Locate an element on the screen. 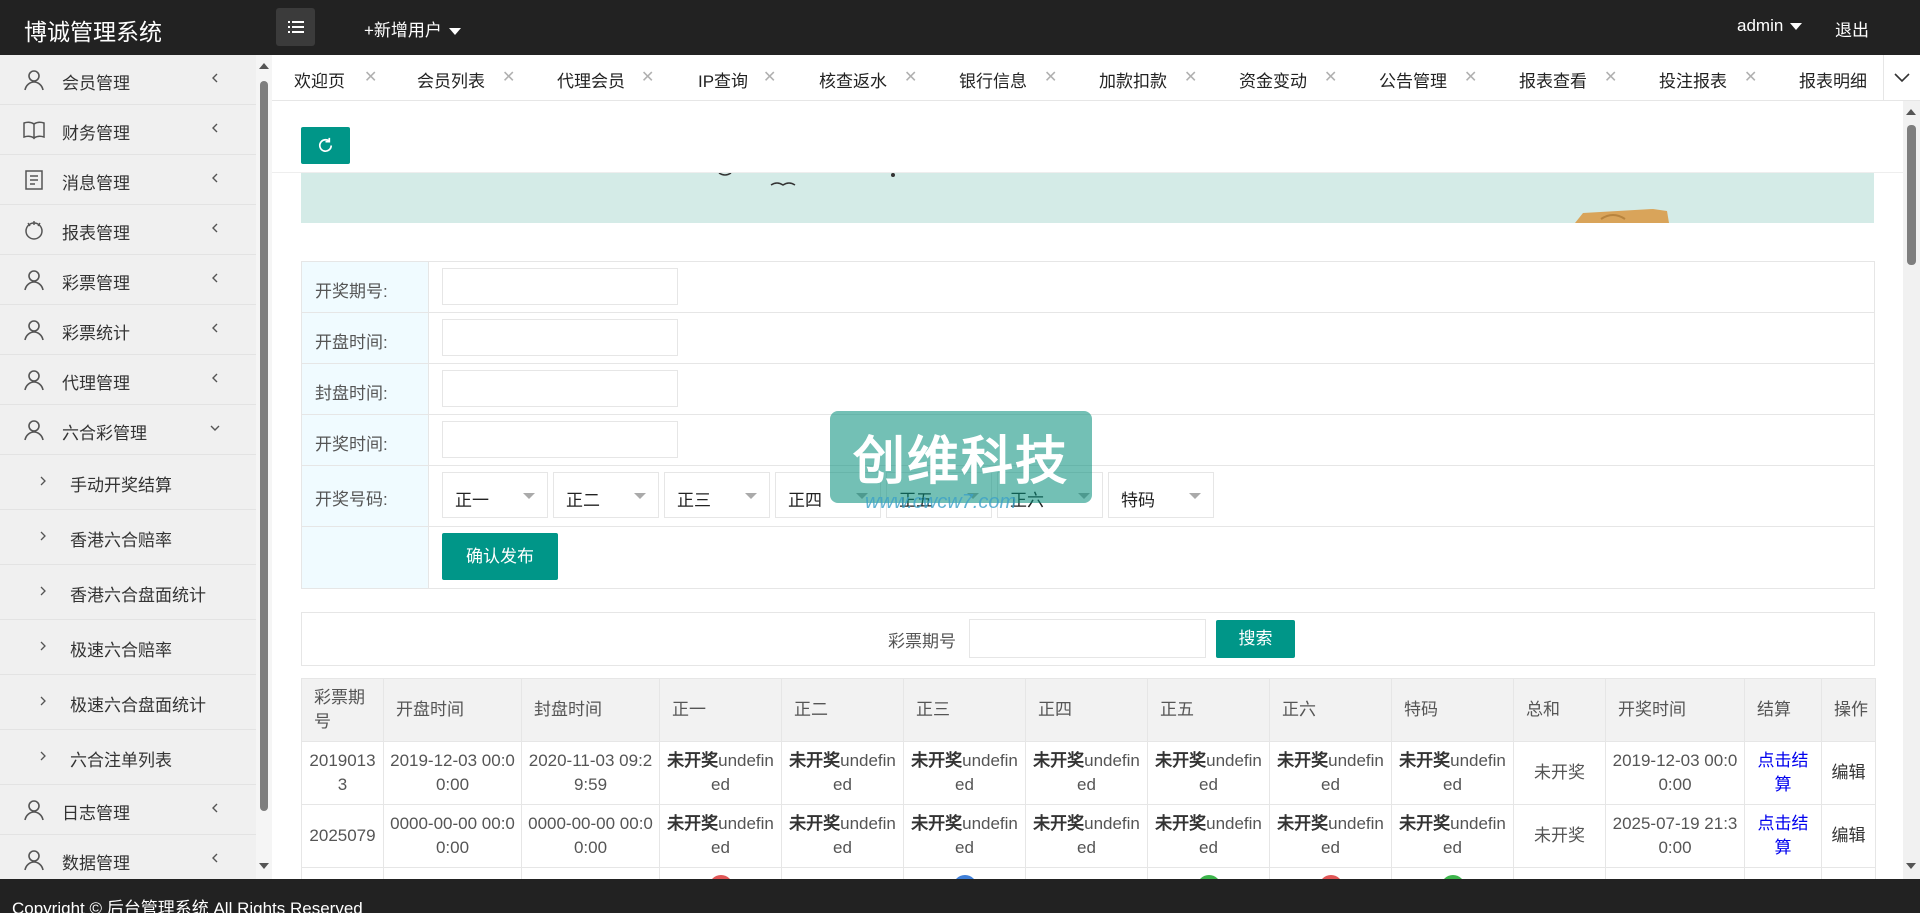 The image size is (1920, 913). add-user-label: +新增用户 is located at coordinates (403, 30).